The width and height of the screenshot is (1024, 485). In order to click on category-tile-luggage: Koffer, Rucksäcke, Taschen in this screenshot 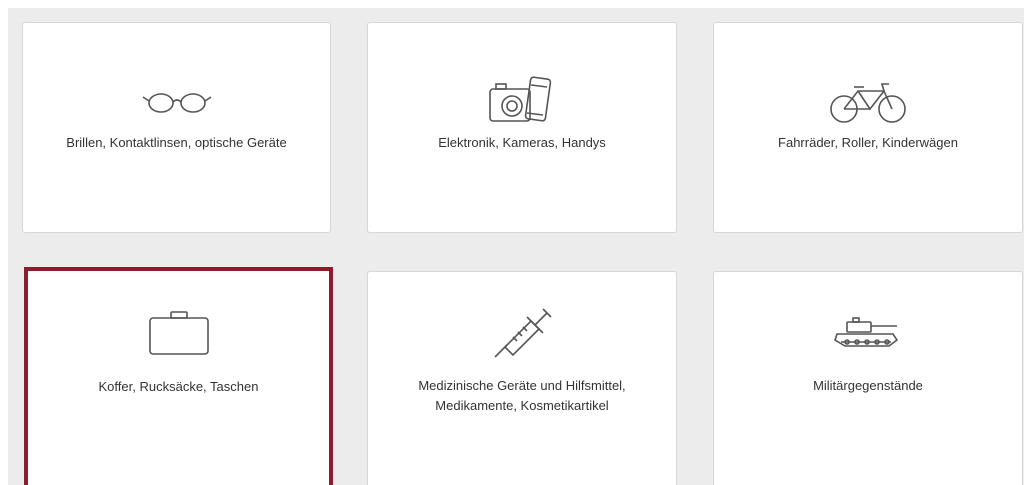, I will do `click(178, 376)`.